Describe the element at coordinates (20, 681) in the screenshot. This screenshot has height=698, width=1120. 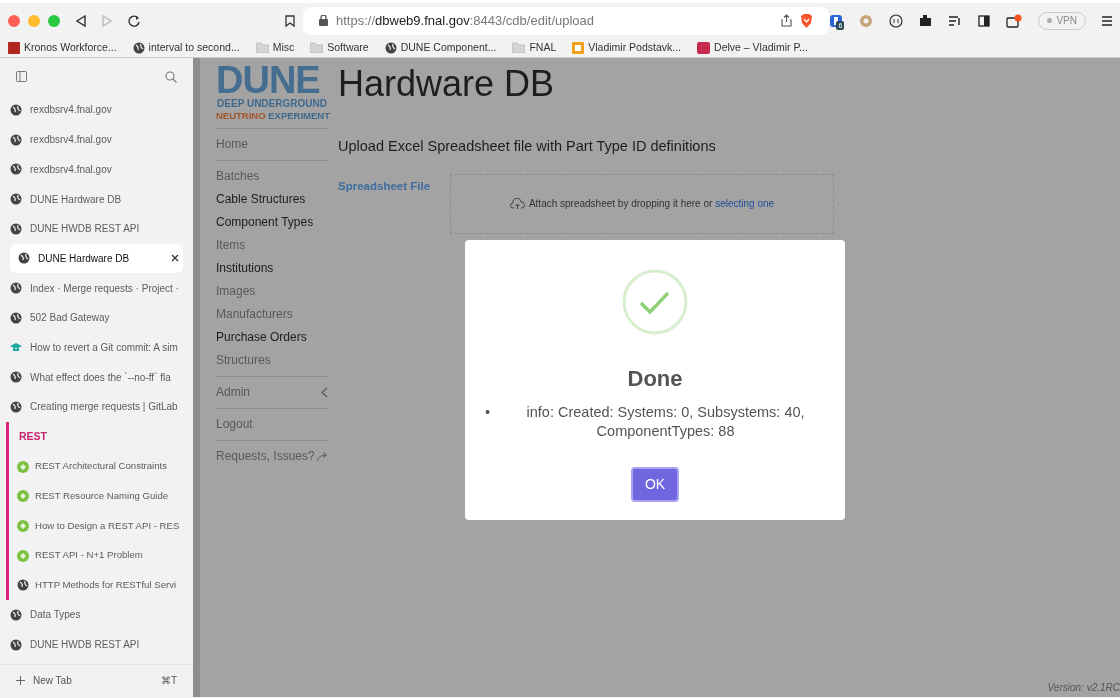
I see `plus-icon` at that location.